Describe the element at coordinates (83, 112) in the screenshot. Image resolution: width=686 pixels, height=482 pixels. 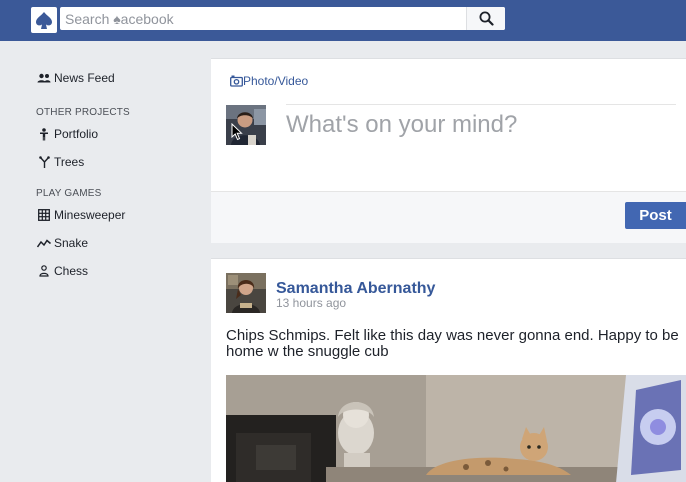
I see `section-heading-other-projects: OTHER PROJECTS` at that location.